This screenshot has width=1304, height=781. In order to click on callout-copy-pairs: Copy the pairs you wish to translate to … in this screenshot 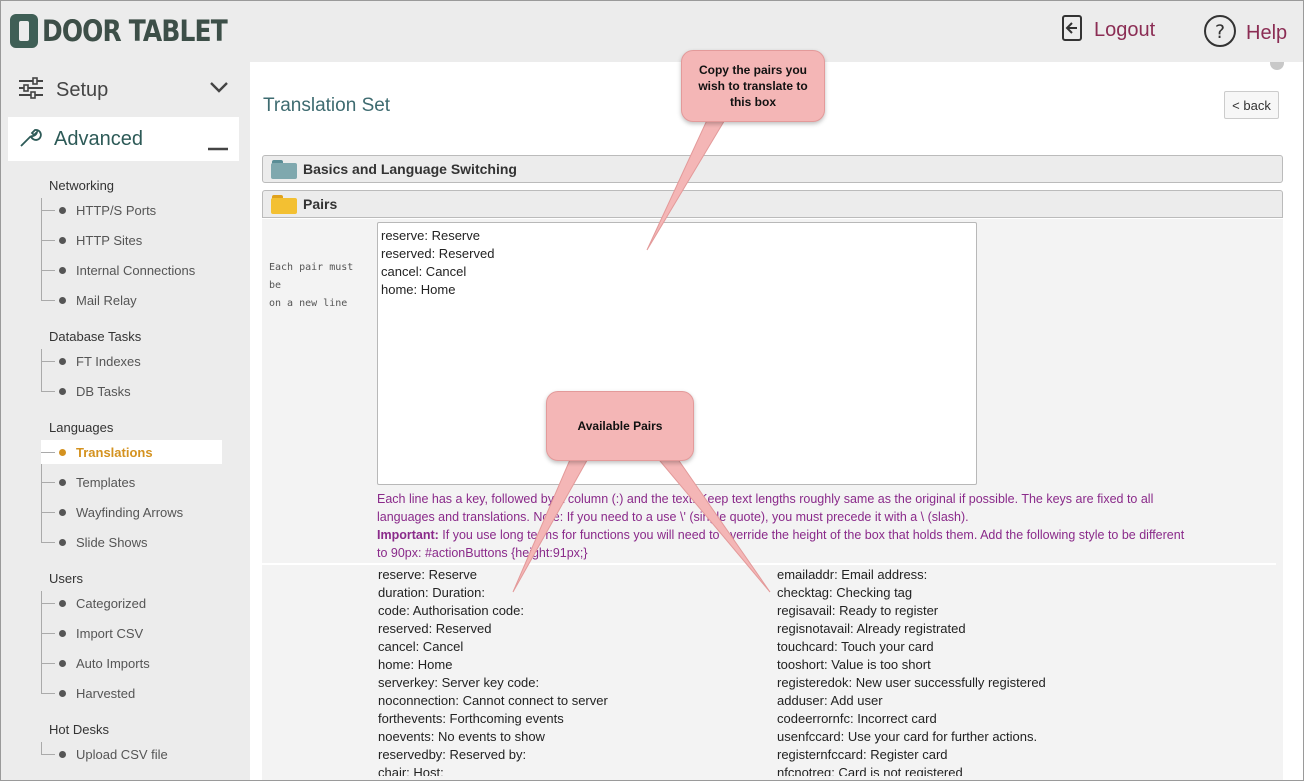, I will do `click(753, 86)`.